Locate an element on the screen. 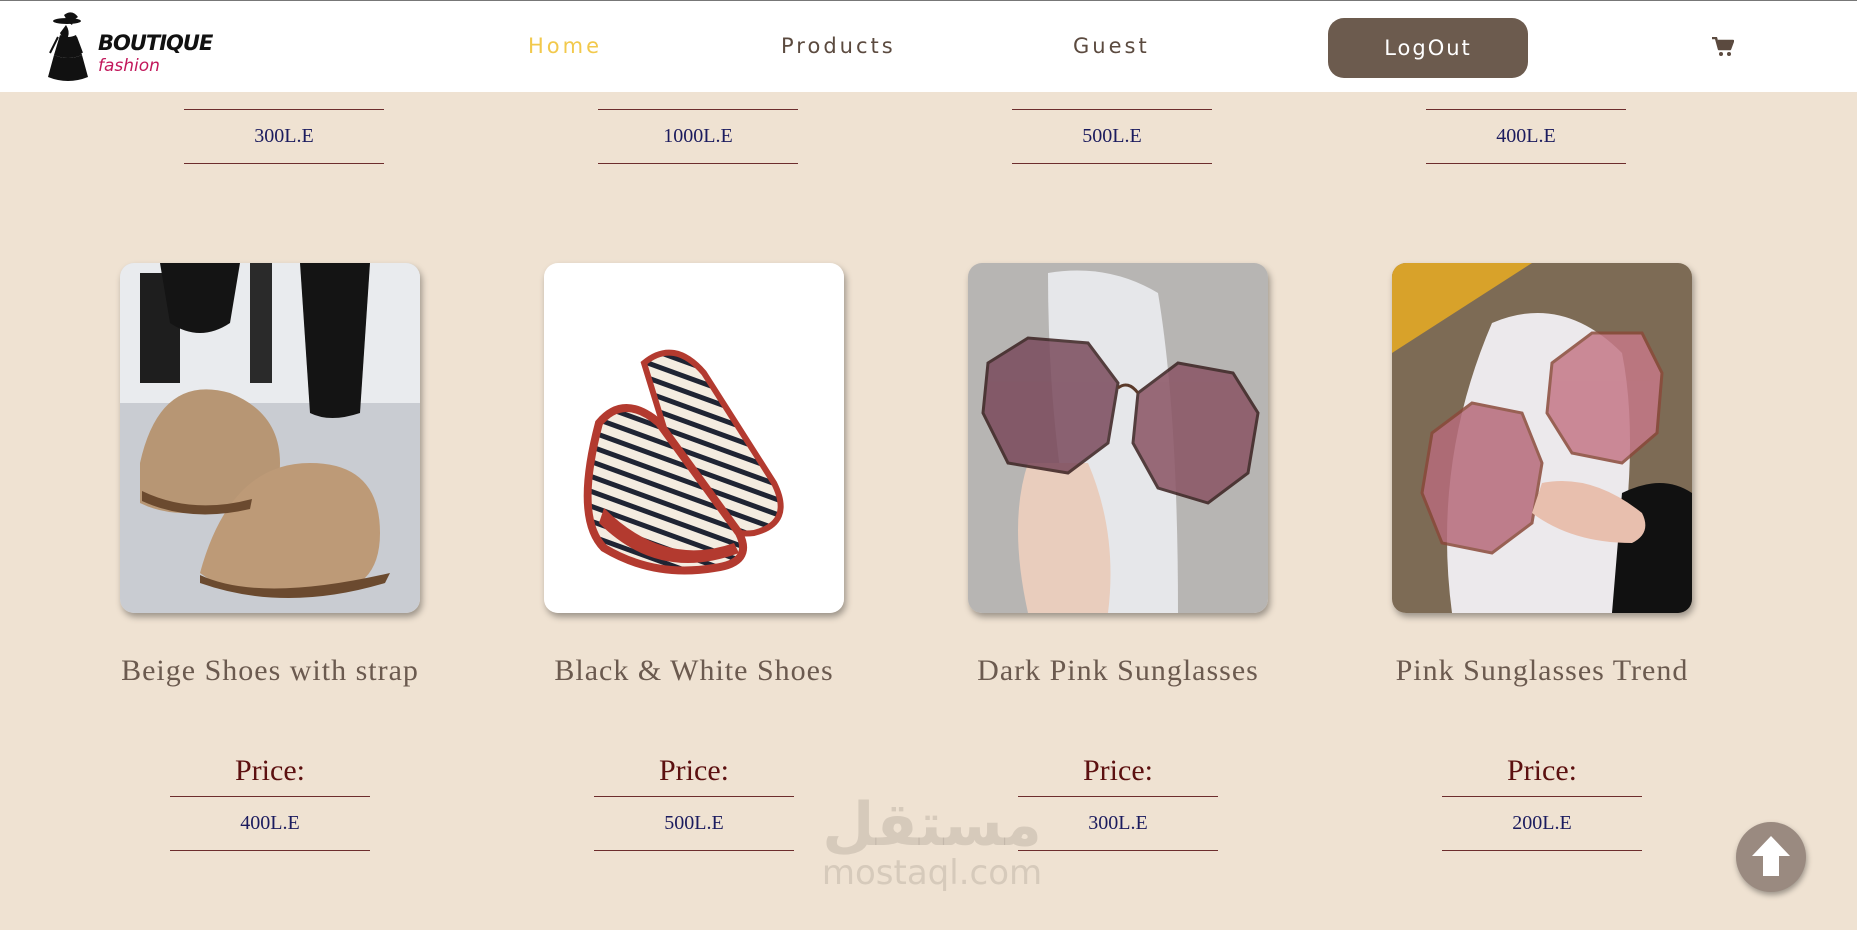 This screenshot has width=1857, height=930. product-price: 1000L.E is located at coordinates (698, 136).